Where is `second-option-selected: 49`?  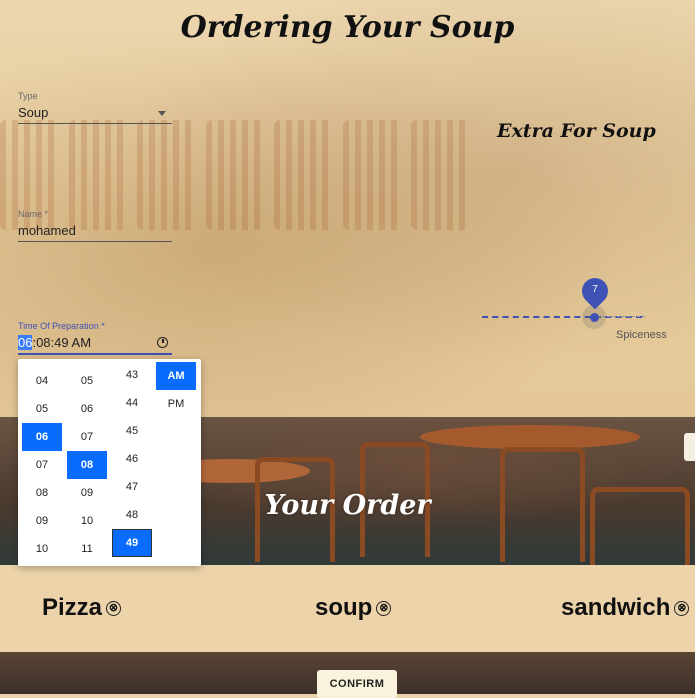
second-option-selected: 49 is located at coordinates (132, 543).